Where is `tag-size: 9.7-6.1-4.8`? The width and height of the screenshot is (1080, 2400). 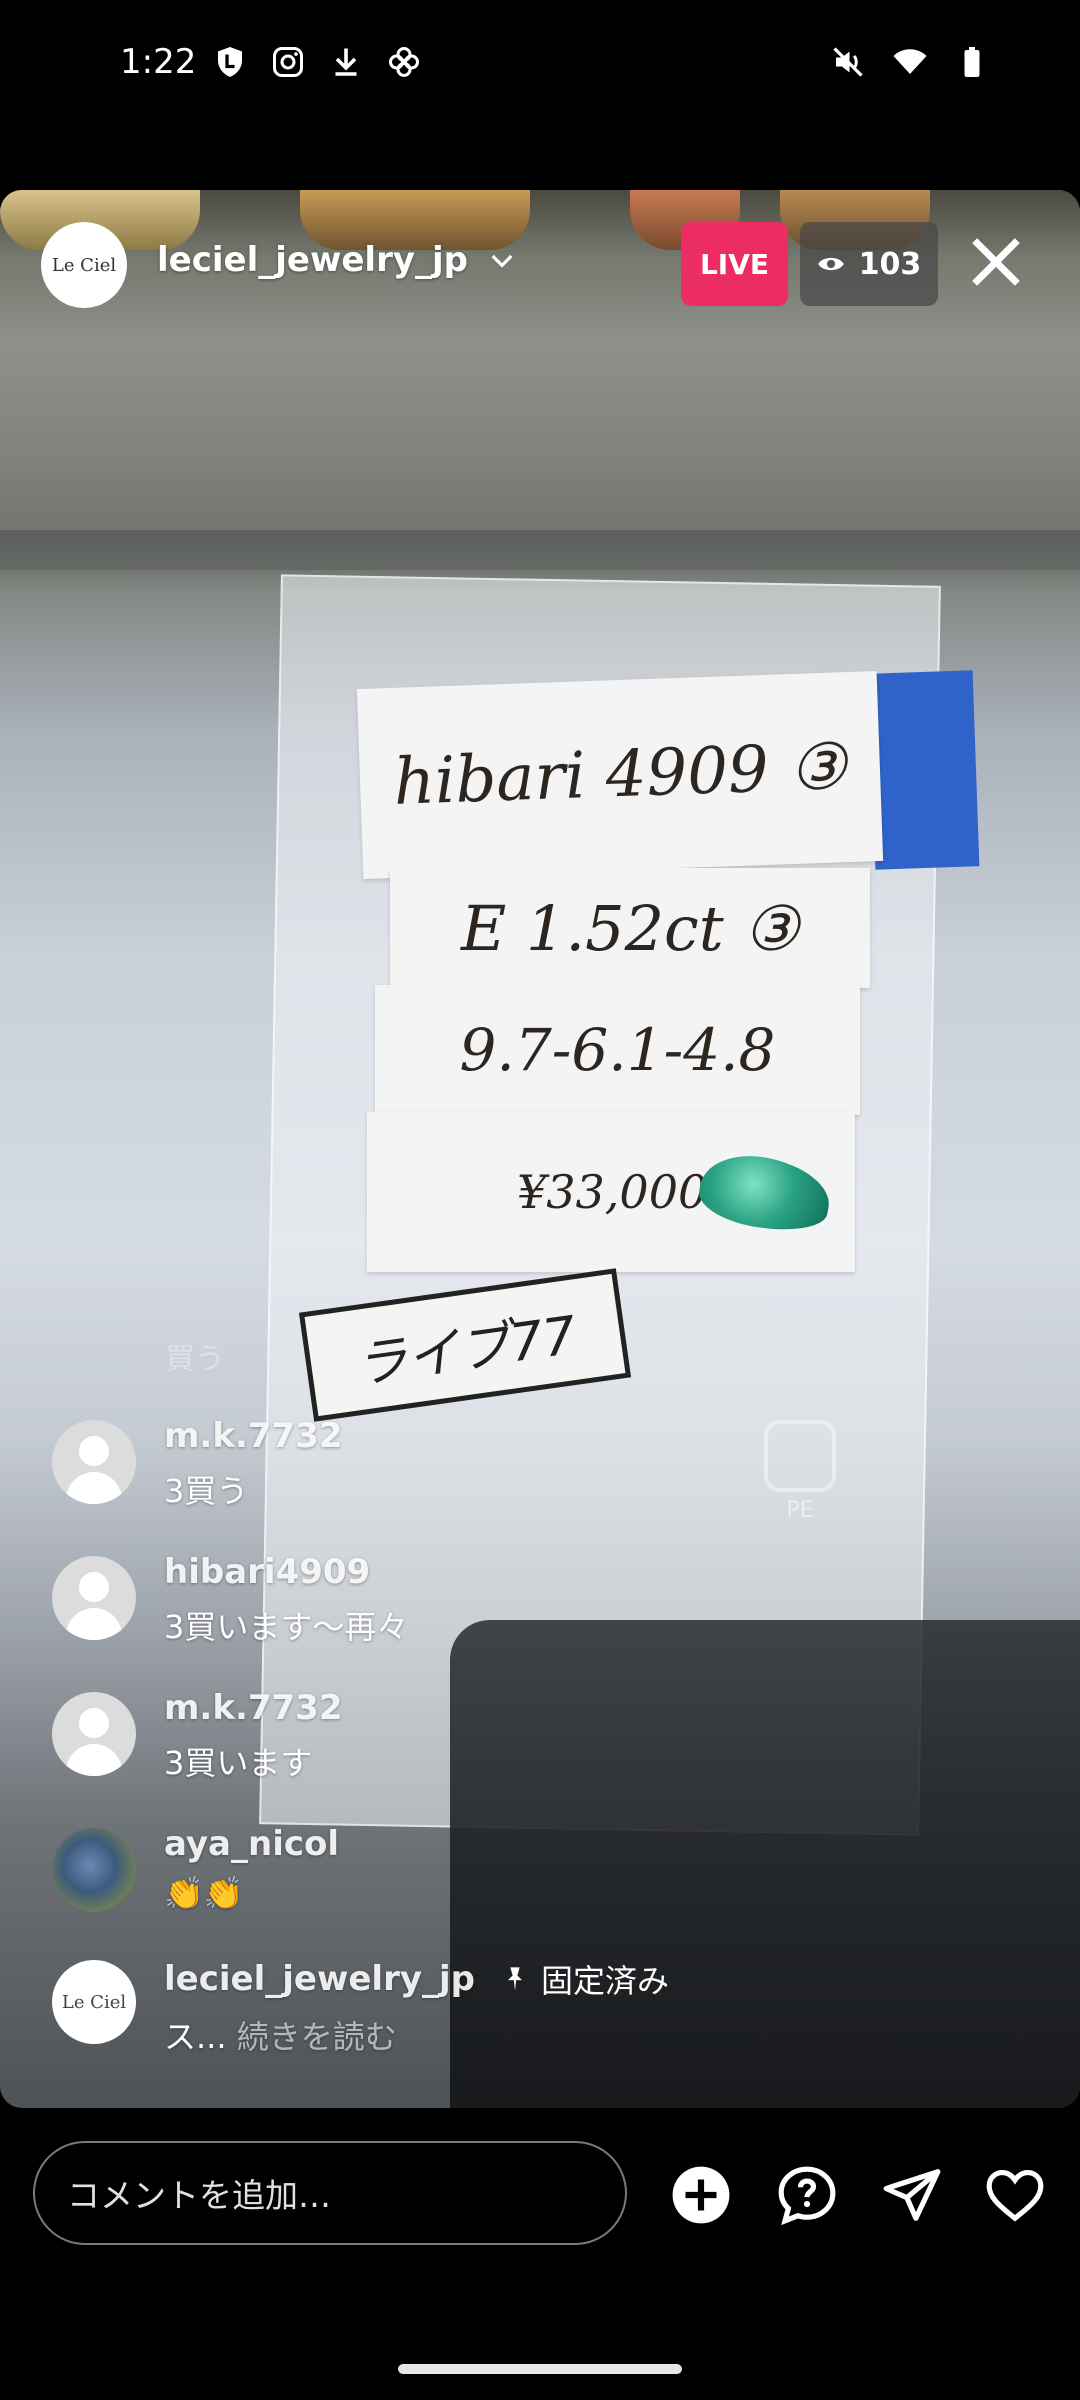 tag-size: 9.7-6.1-4.8 is located at coordinates (617, 1050).